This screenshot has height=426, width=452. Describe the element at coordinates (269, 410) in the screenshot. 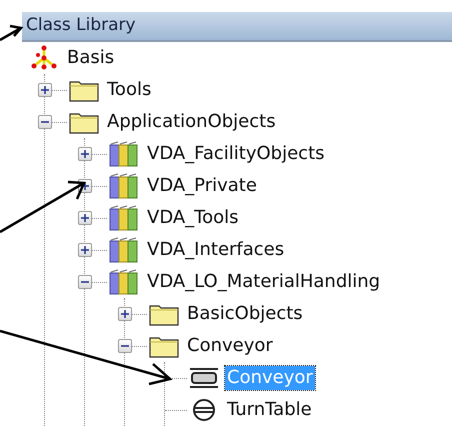

I see `tree-item: TurnTable` at that location.